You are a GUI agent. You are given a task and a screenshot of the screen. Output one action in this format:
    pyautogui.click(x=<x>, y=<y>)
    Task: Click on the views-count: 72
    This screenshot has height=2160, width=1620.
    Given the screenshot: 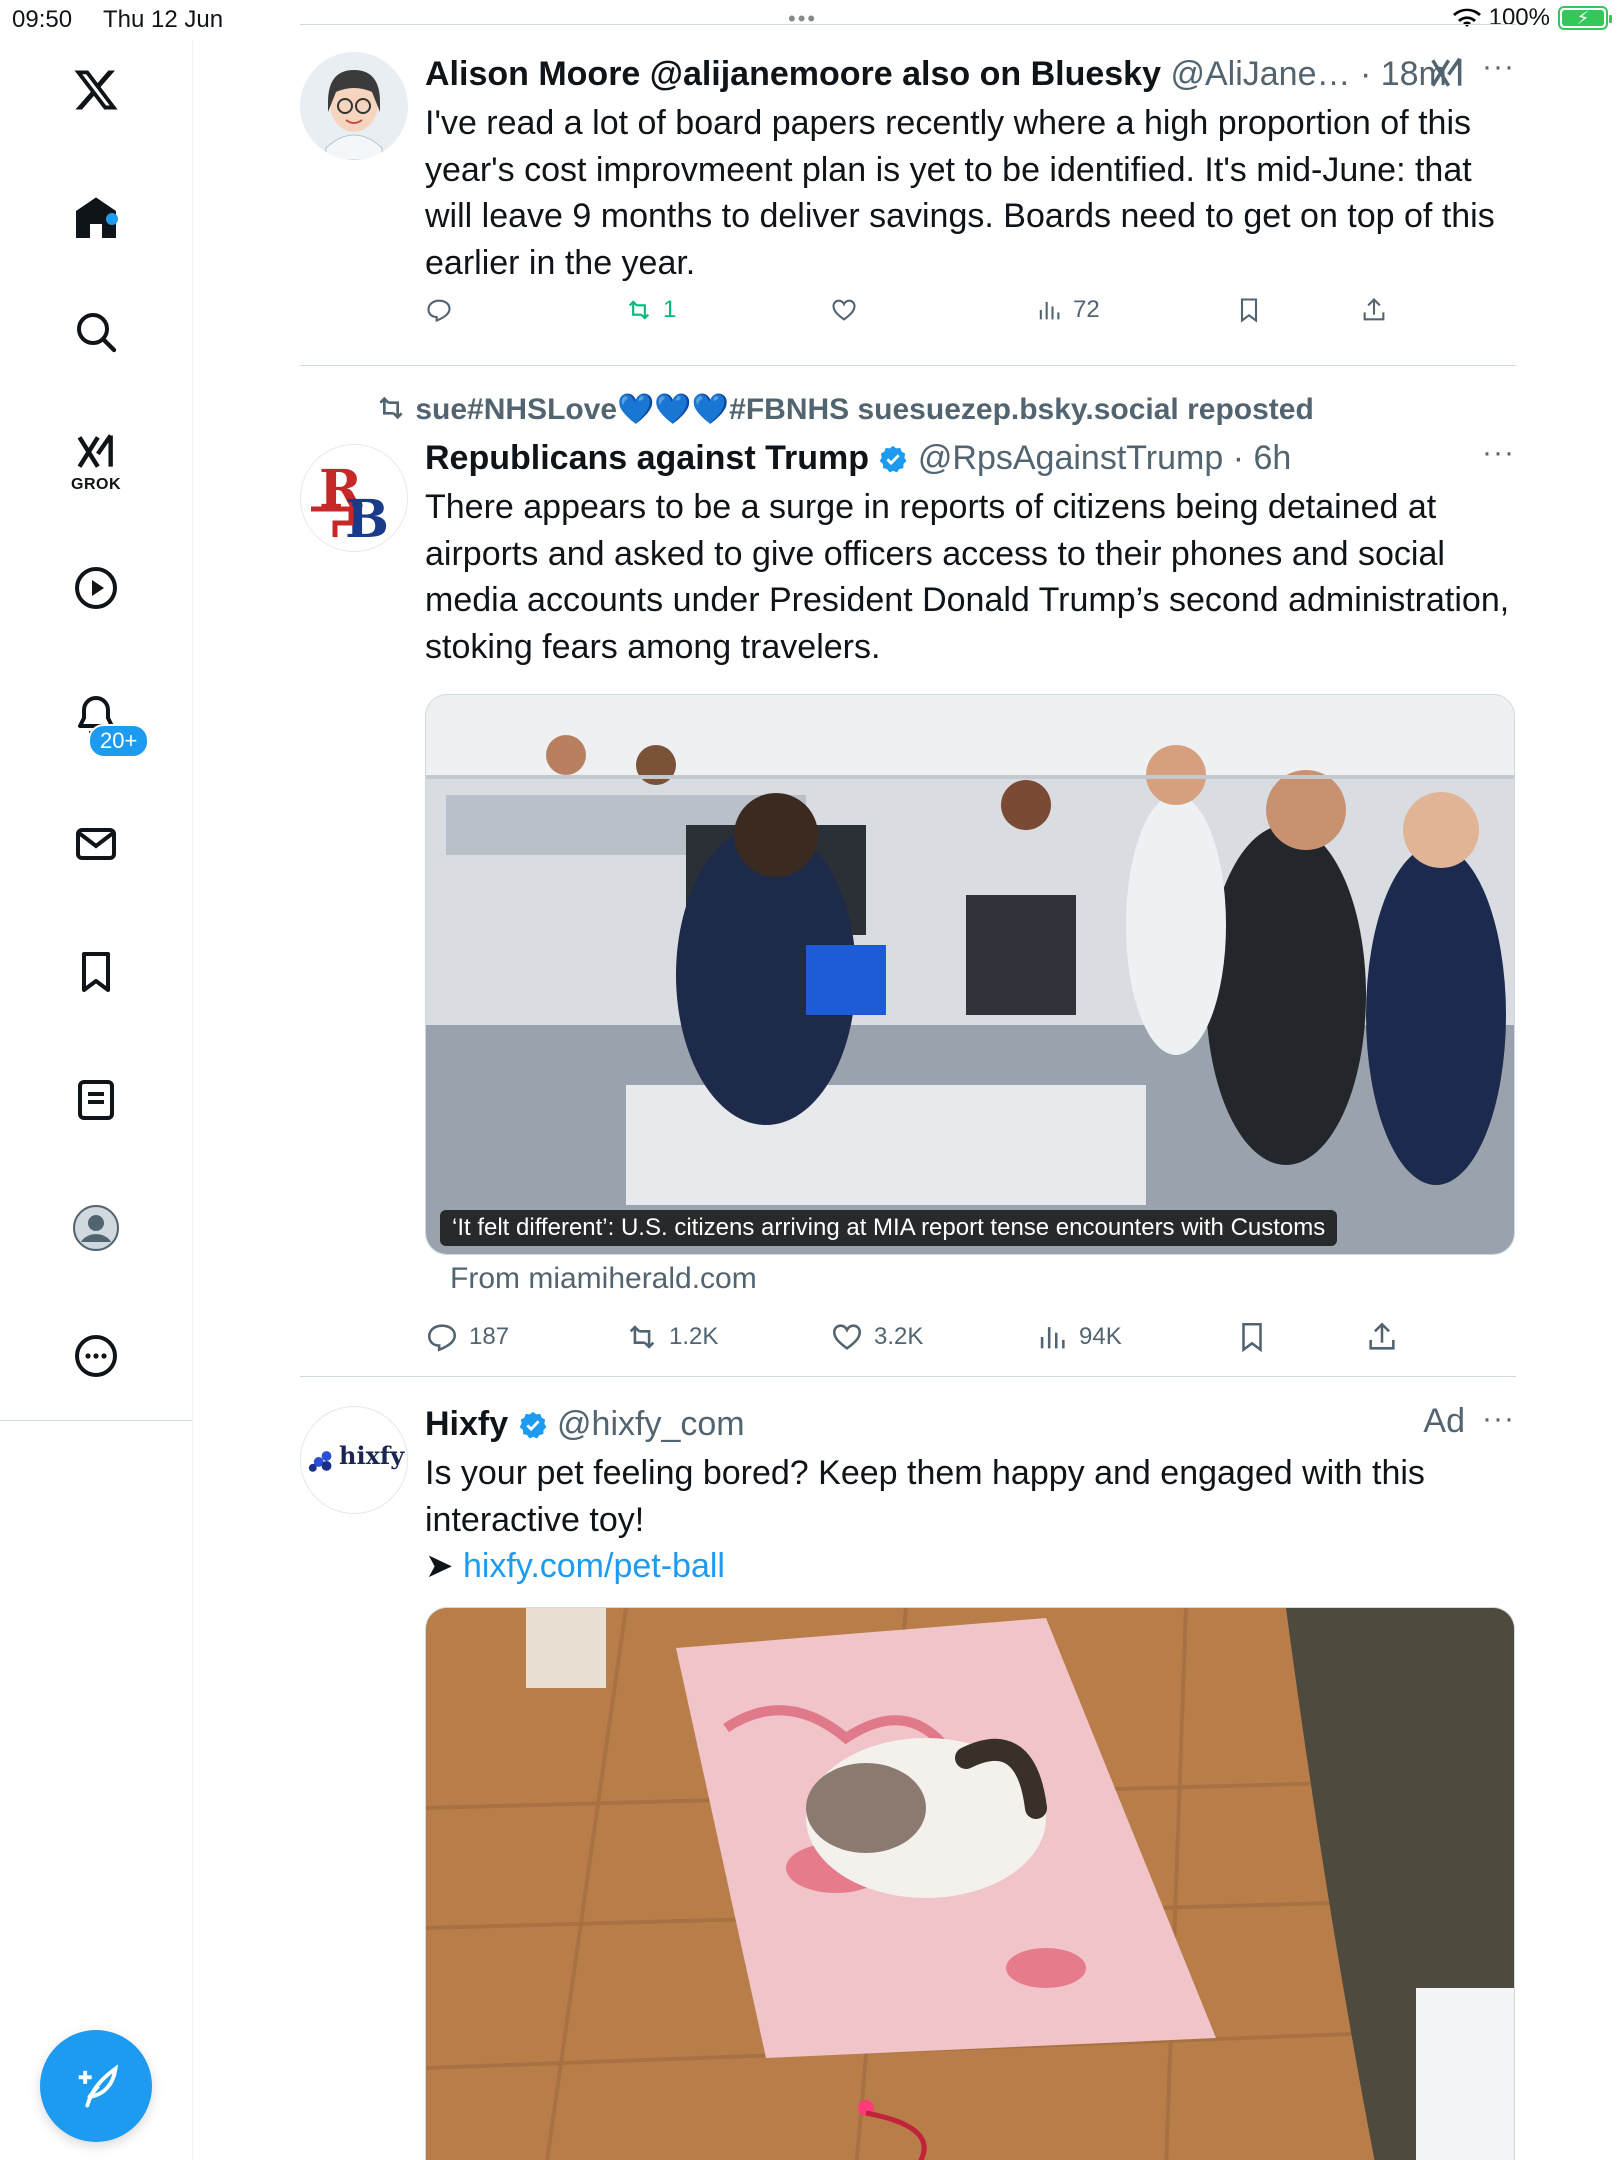 What is the action you would take?
    pyautogui.click(x=1086, y=309)
    